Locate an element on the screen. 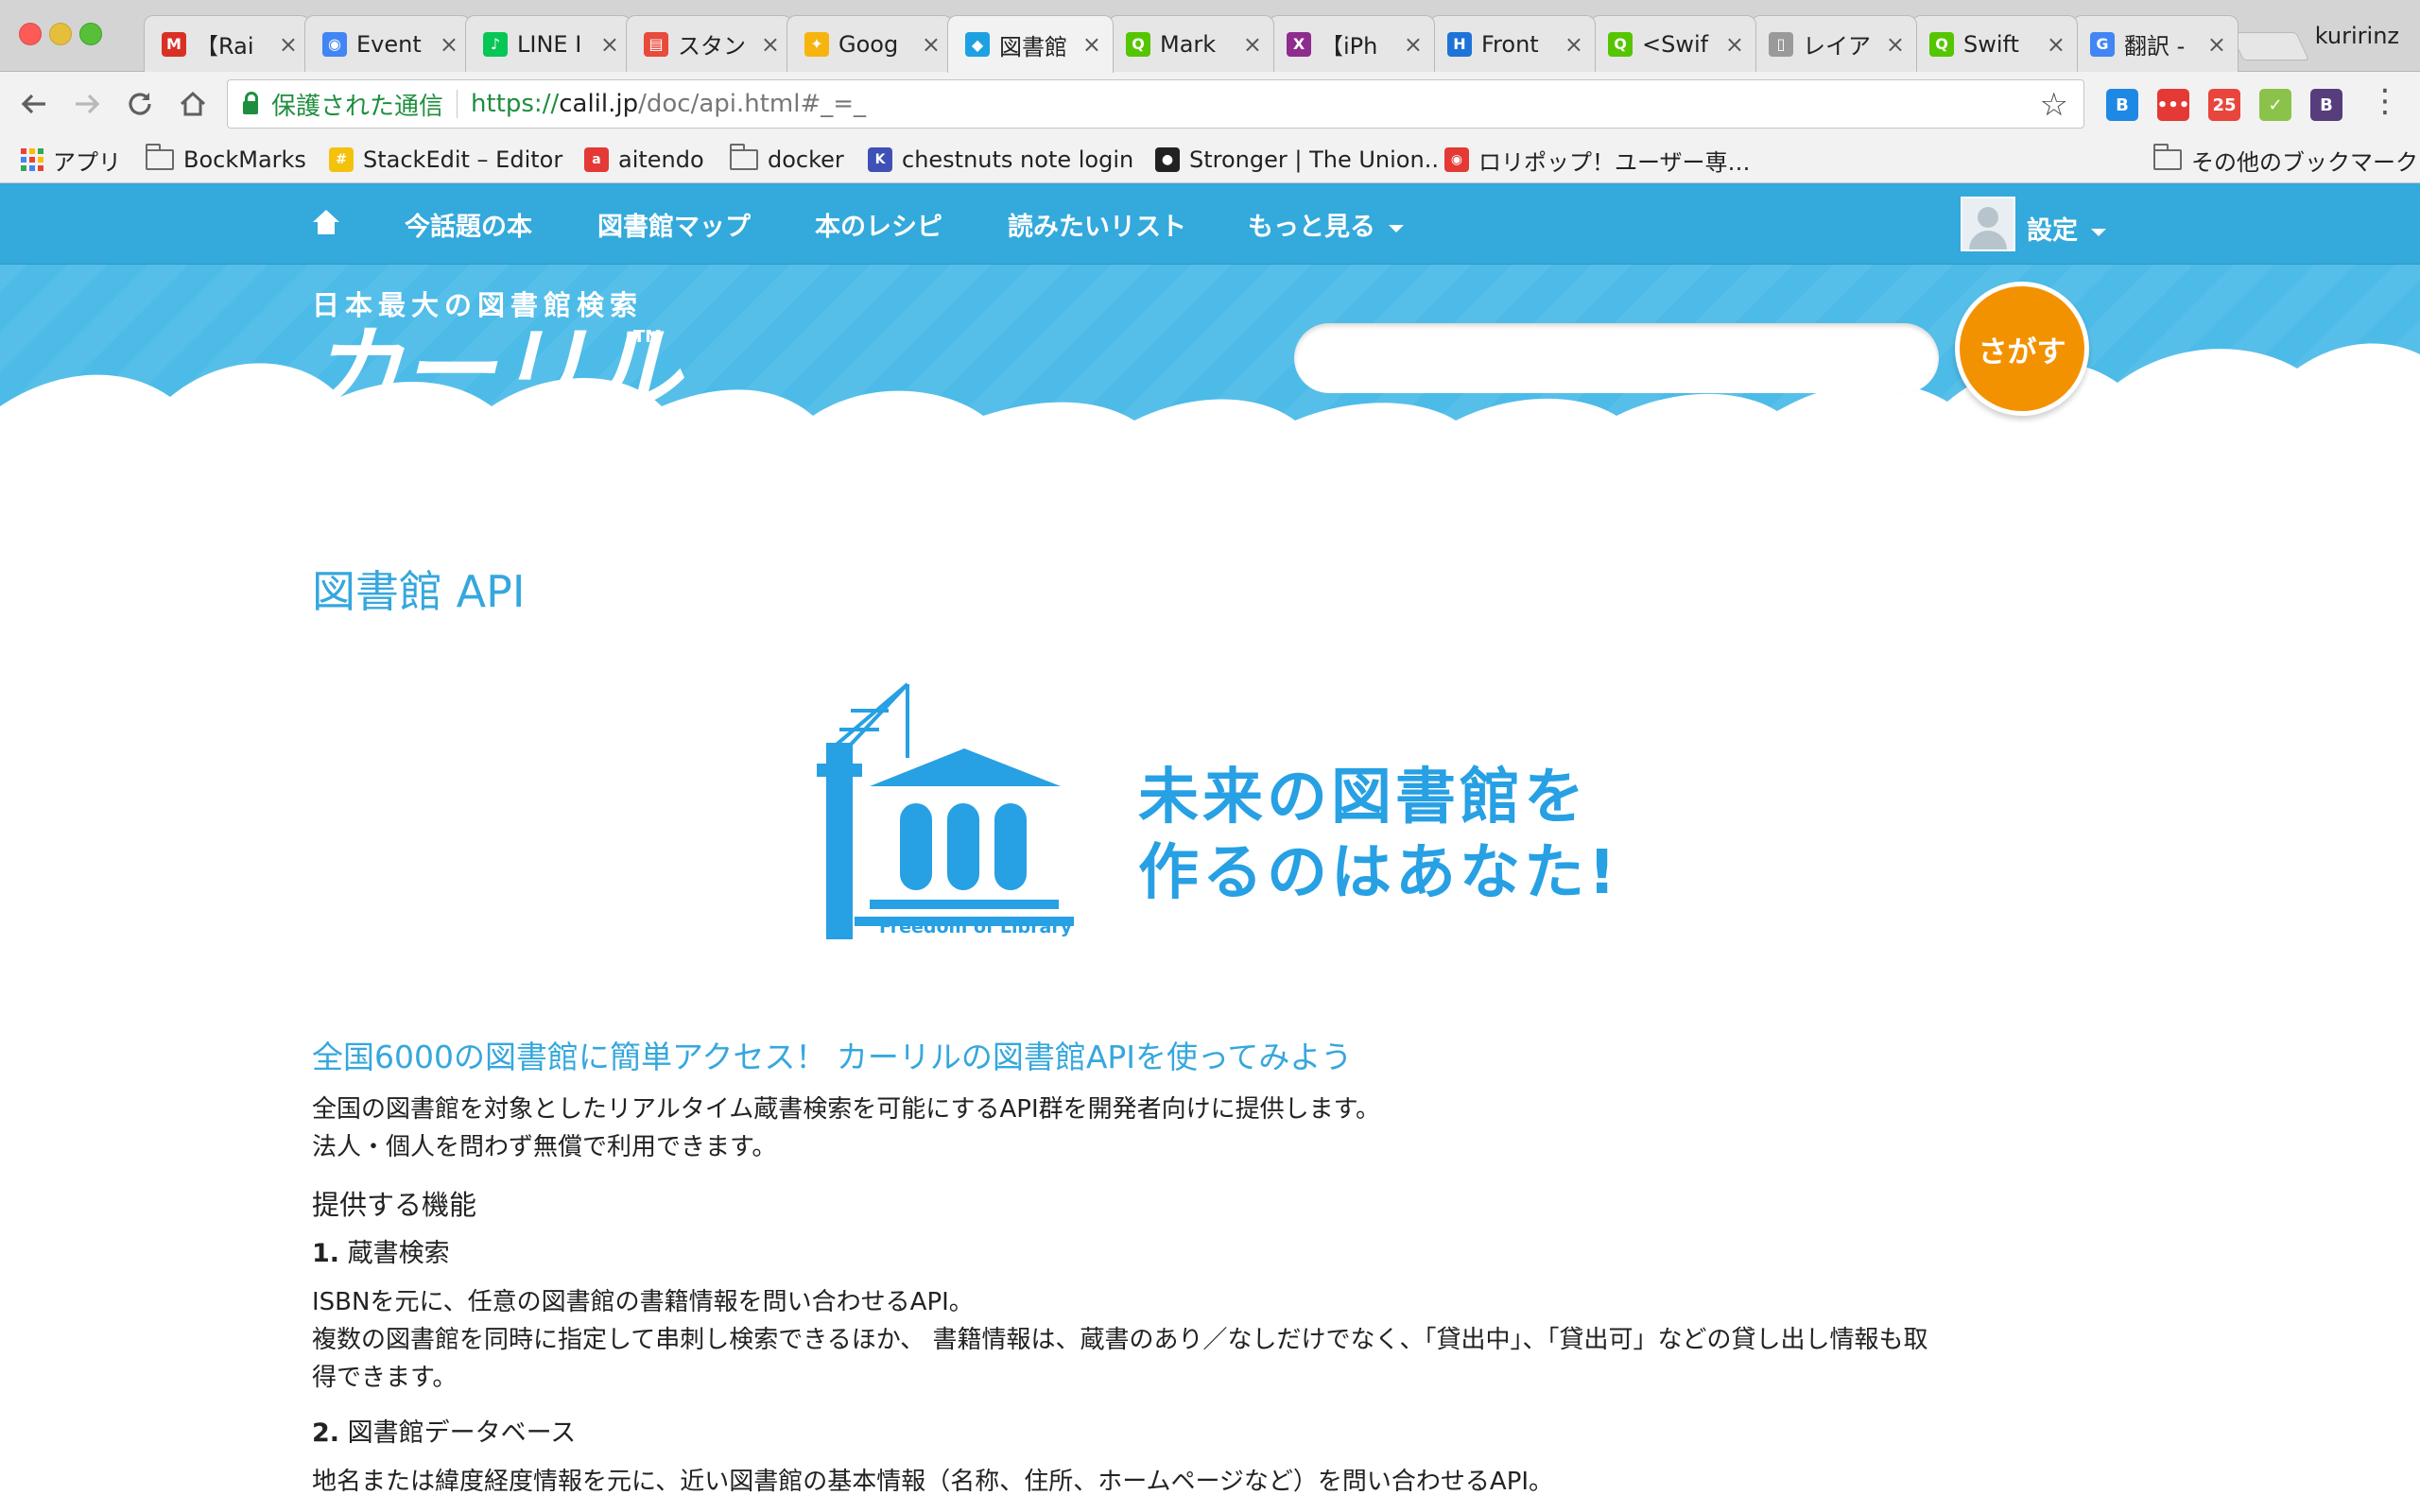 This screenshot has width=2420, height=1512. nav-item-more: もっと見る is located at coordinates (1326, 224).